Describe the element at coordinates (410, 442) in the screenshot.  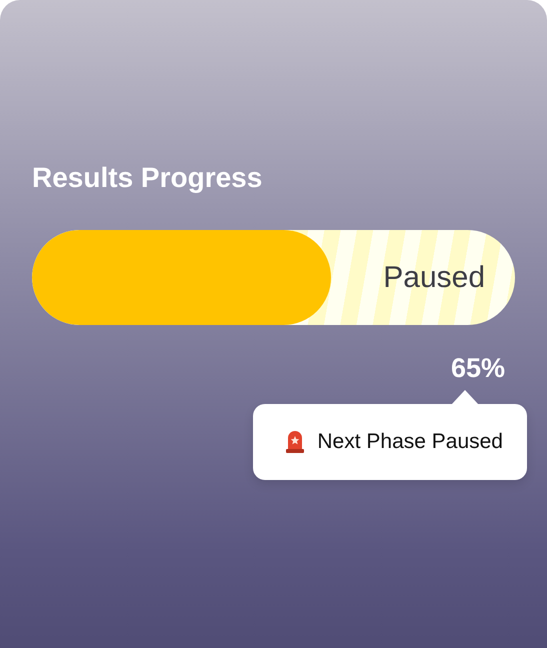
I see `tooltip-text: Next Phase Paused` at that location.